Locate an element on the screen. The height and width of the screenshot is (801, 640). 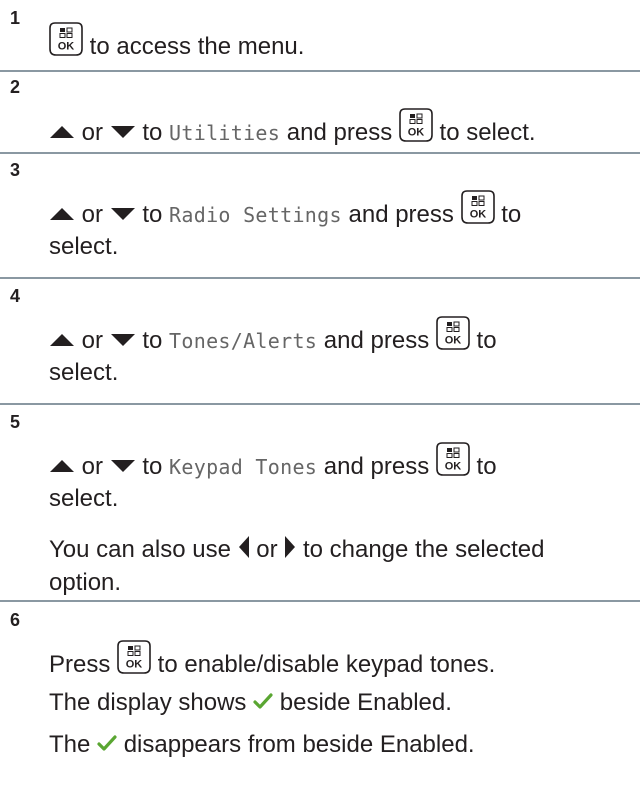
right-arrow-icon is located at coordinates (290, 549).